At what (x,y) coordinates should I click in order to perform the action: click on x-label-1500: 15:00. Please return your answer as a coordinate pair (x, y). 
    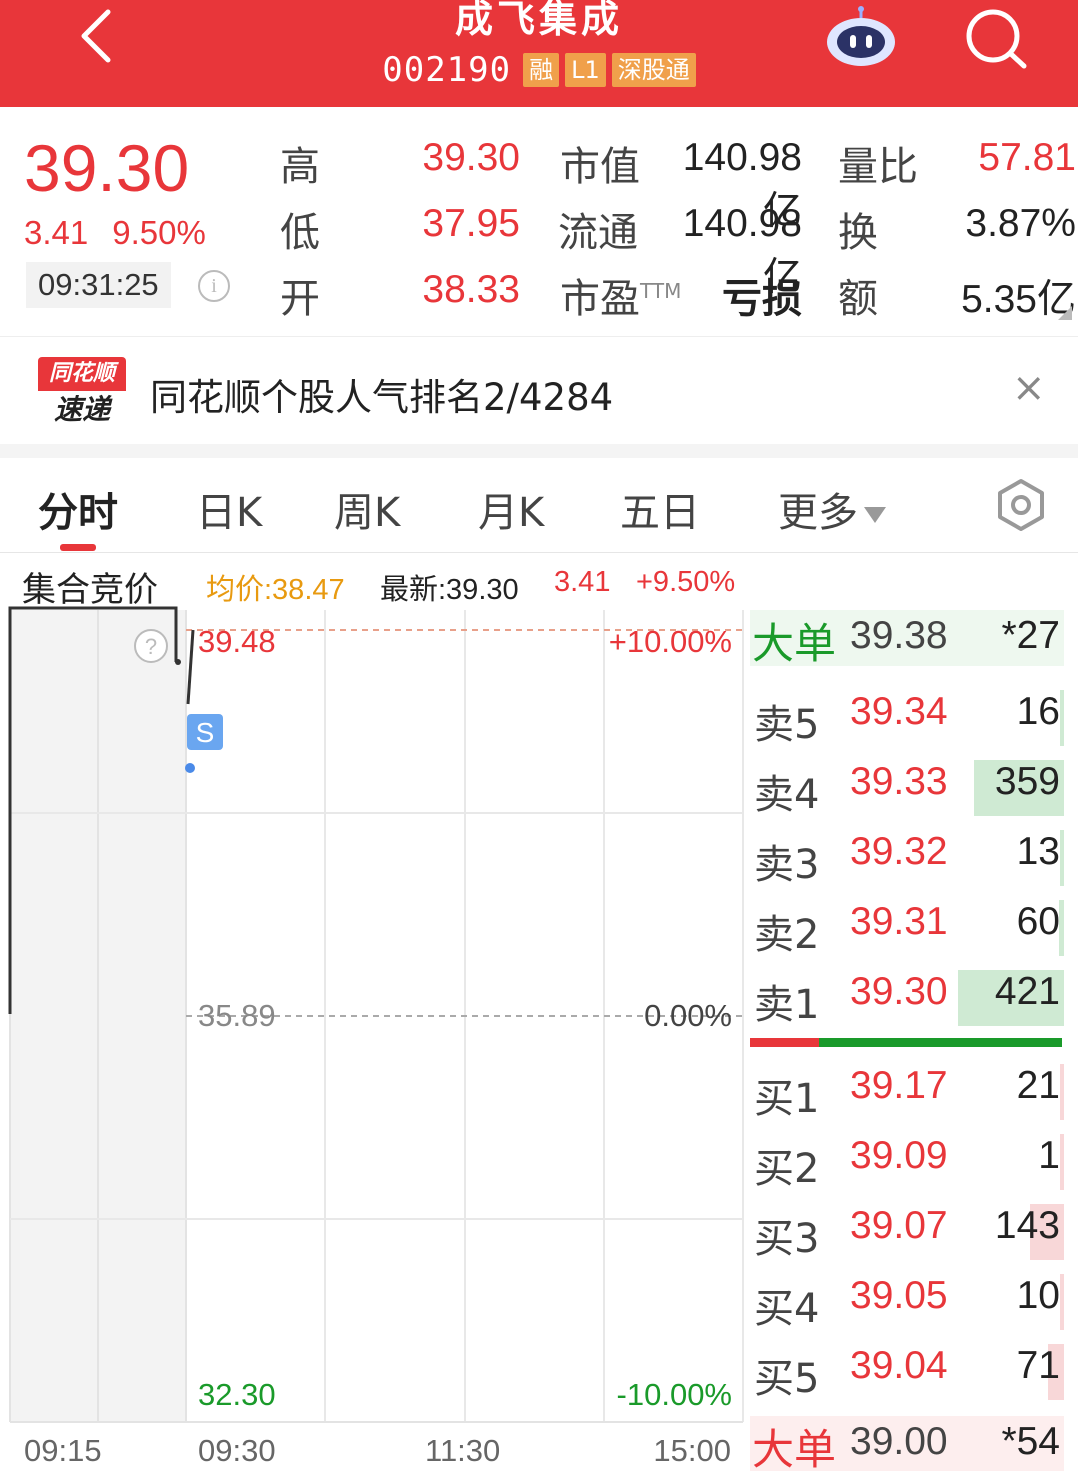
    Looking at the image, I should click on (692, 1450).